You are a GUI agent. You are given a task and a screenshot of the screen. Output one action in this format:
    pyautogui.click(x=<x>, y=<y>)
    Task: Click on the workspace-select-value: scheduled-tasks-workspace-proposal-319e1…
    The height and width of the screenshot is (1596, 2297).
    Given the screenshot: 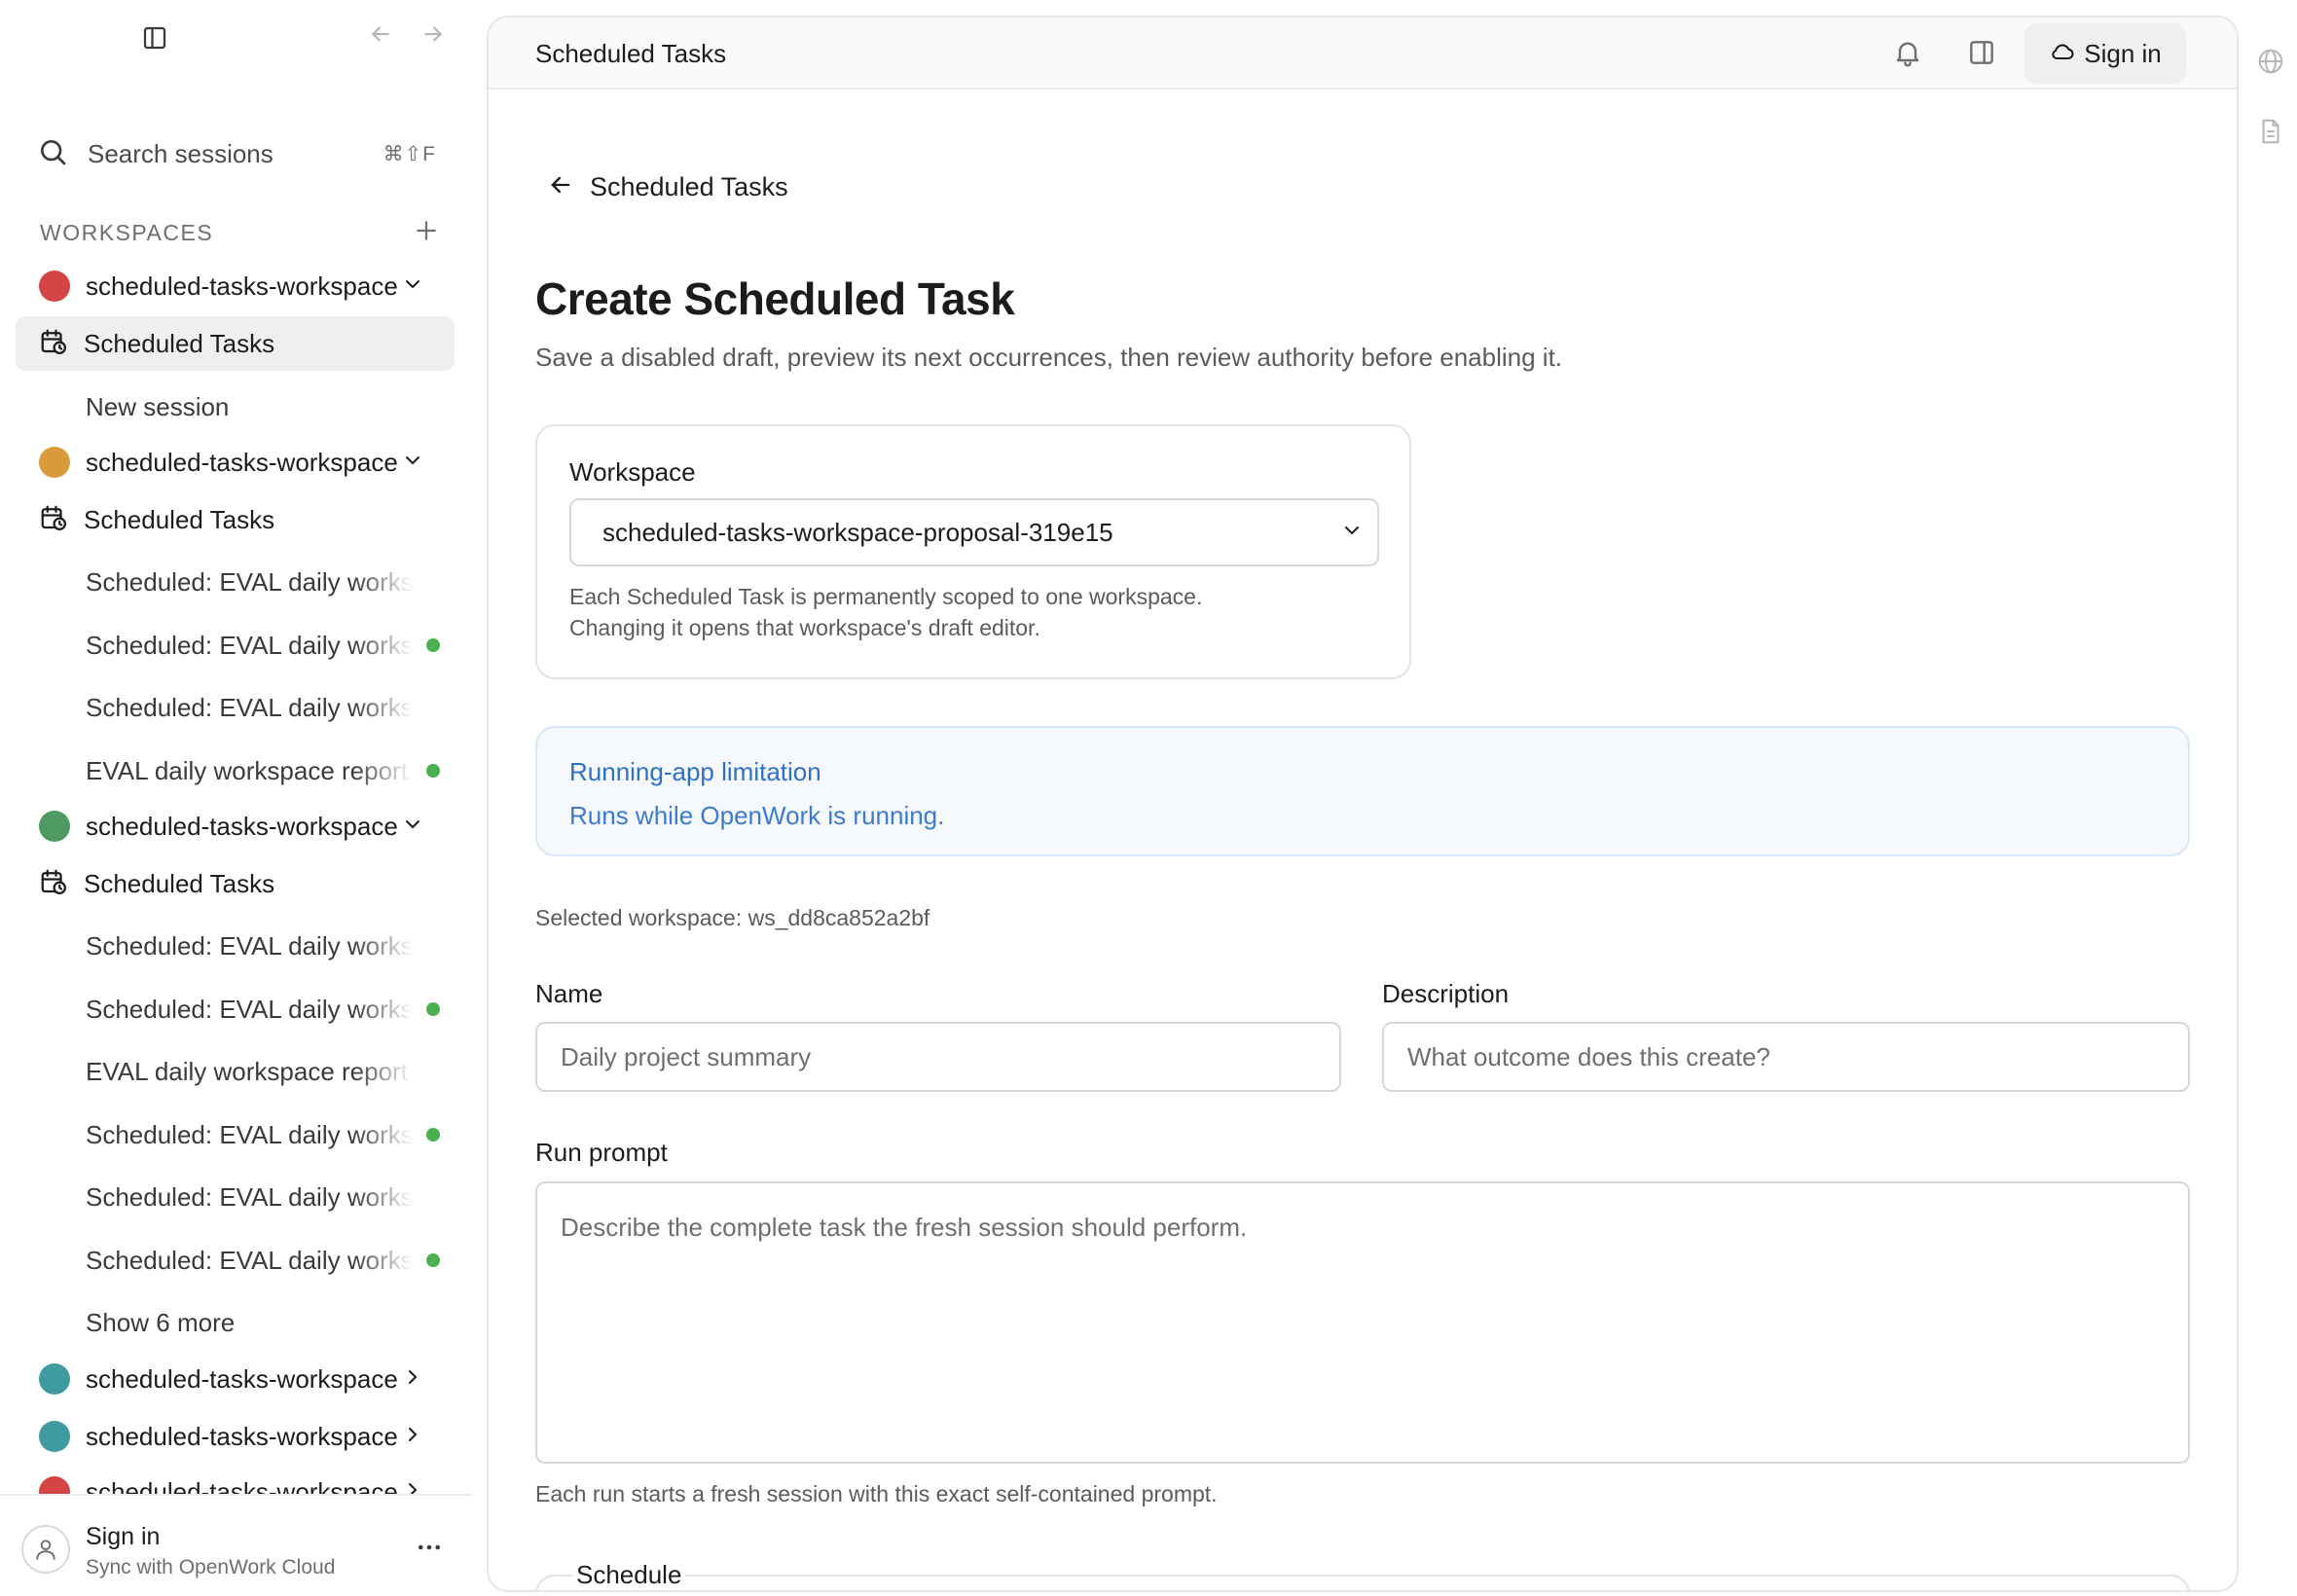 What is the action you would take?
    pyautogui.click(x=857, y=532)
    